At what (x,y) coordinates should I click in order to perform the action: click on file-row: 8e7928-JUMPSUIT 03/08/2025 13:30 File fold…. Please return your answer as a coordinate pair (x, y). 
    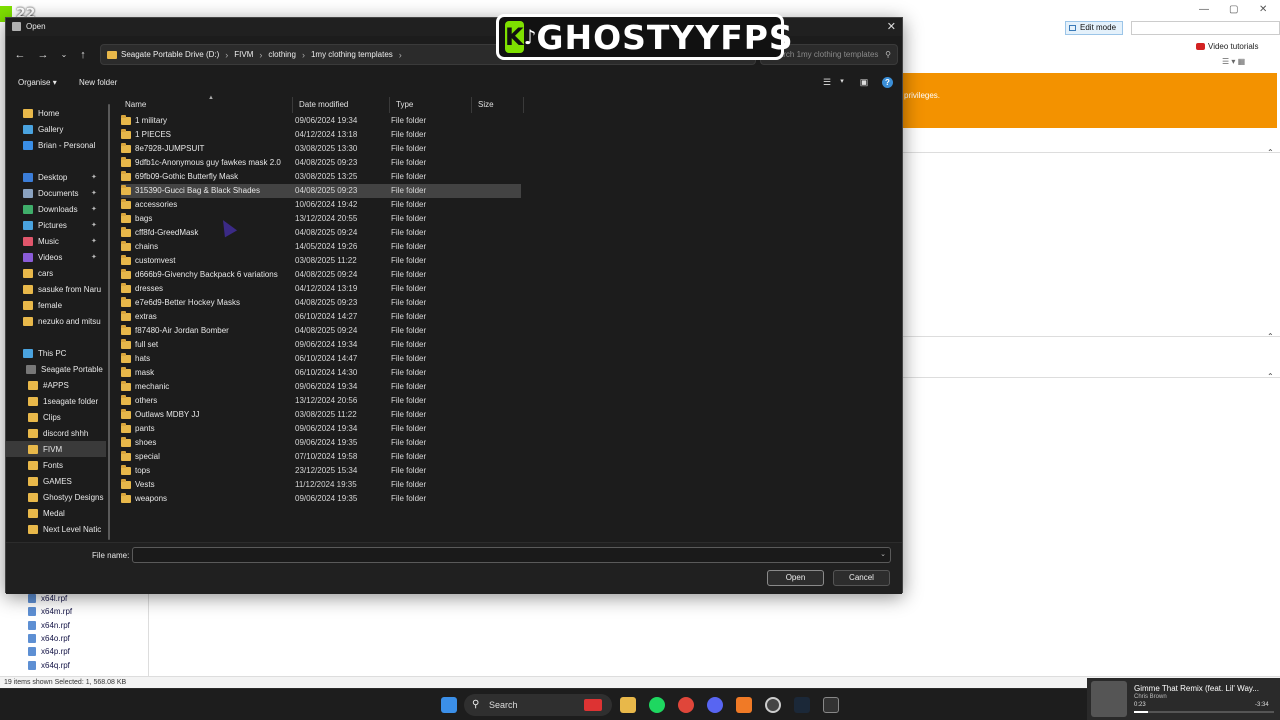
    Looking at the image, I should click on (321, 149).